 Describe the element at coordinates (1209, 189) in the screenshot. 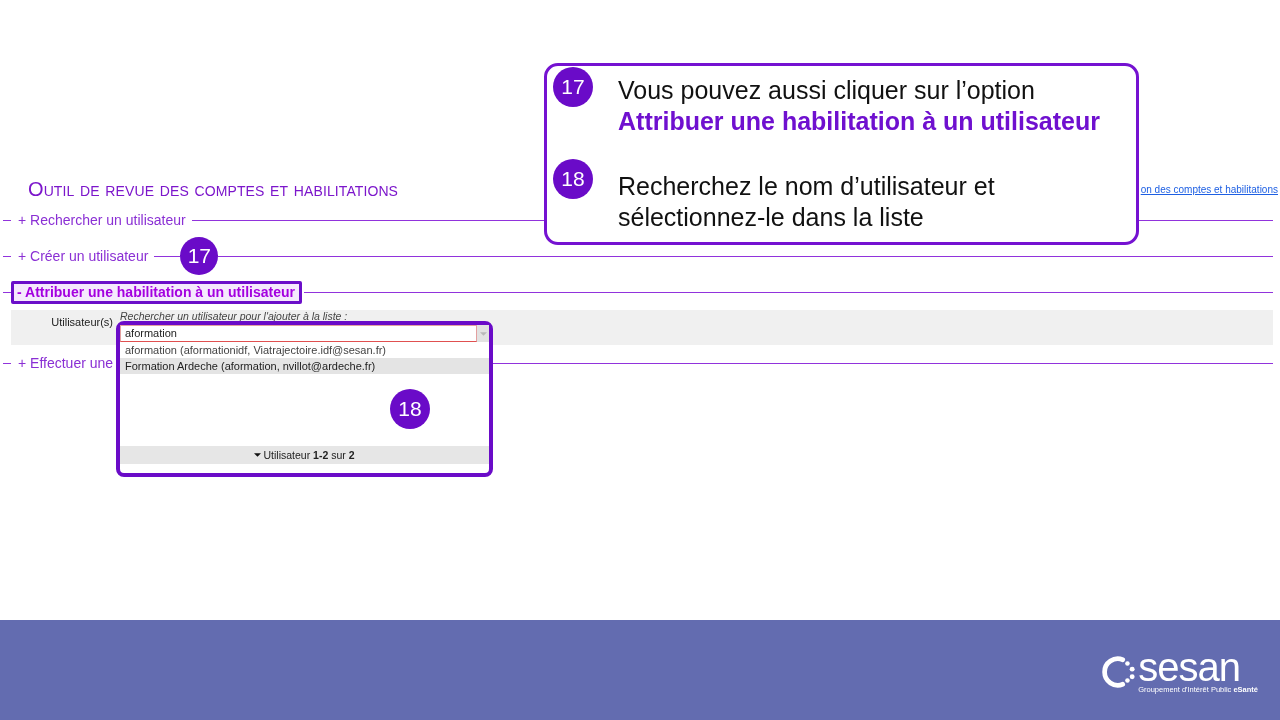

I see `page-link: on des comptes et habilitations` at that location.